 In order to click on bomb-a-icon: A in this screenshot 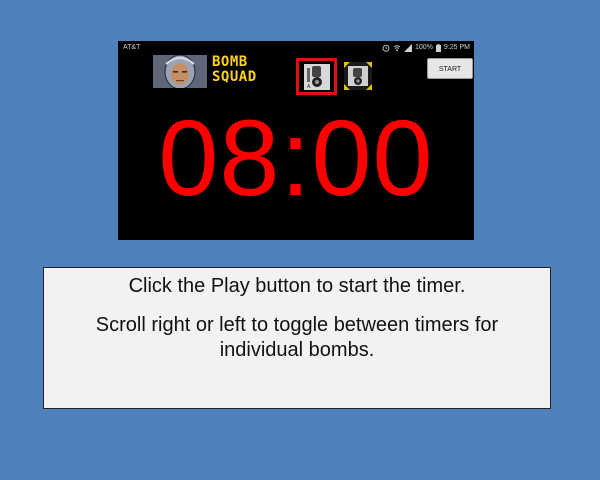, I will do `click(316, 76)`.